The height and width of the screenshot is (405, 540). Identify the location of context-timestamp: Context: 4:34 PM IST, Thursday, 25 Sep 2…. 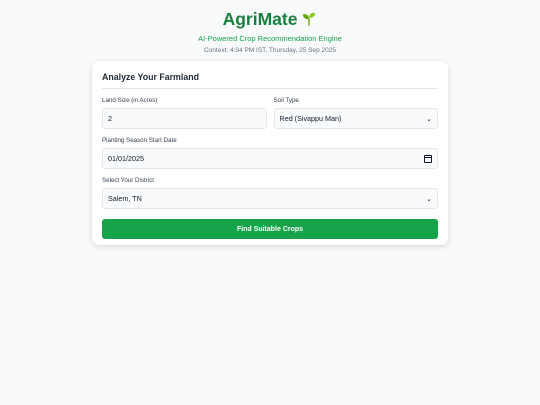
(269, 50).